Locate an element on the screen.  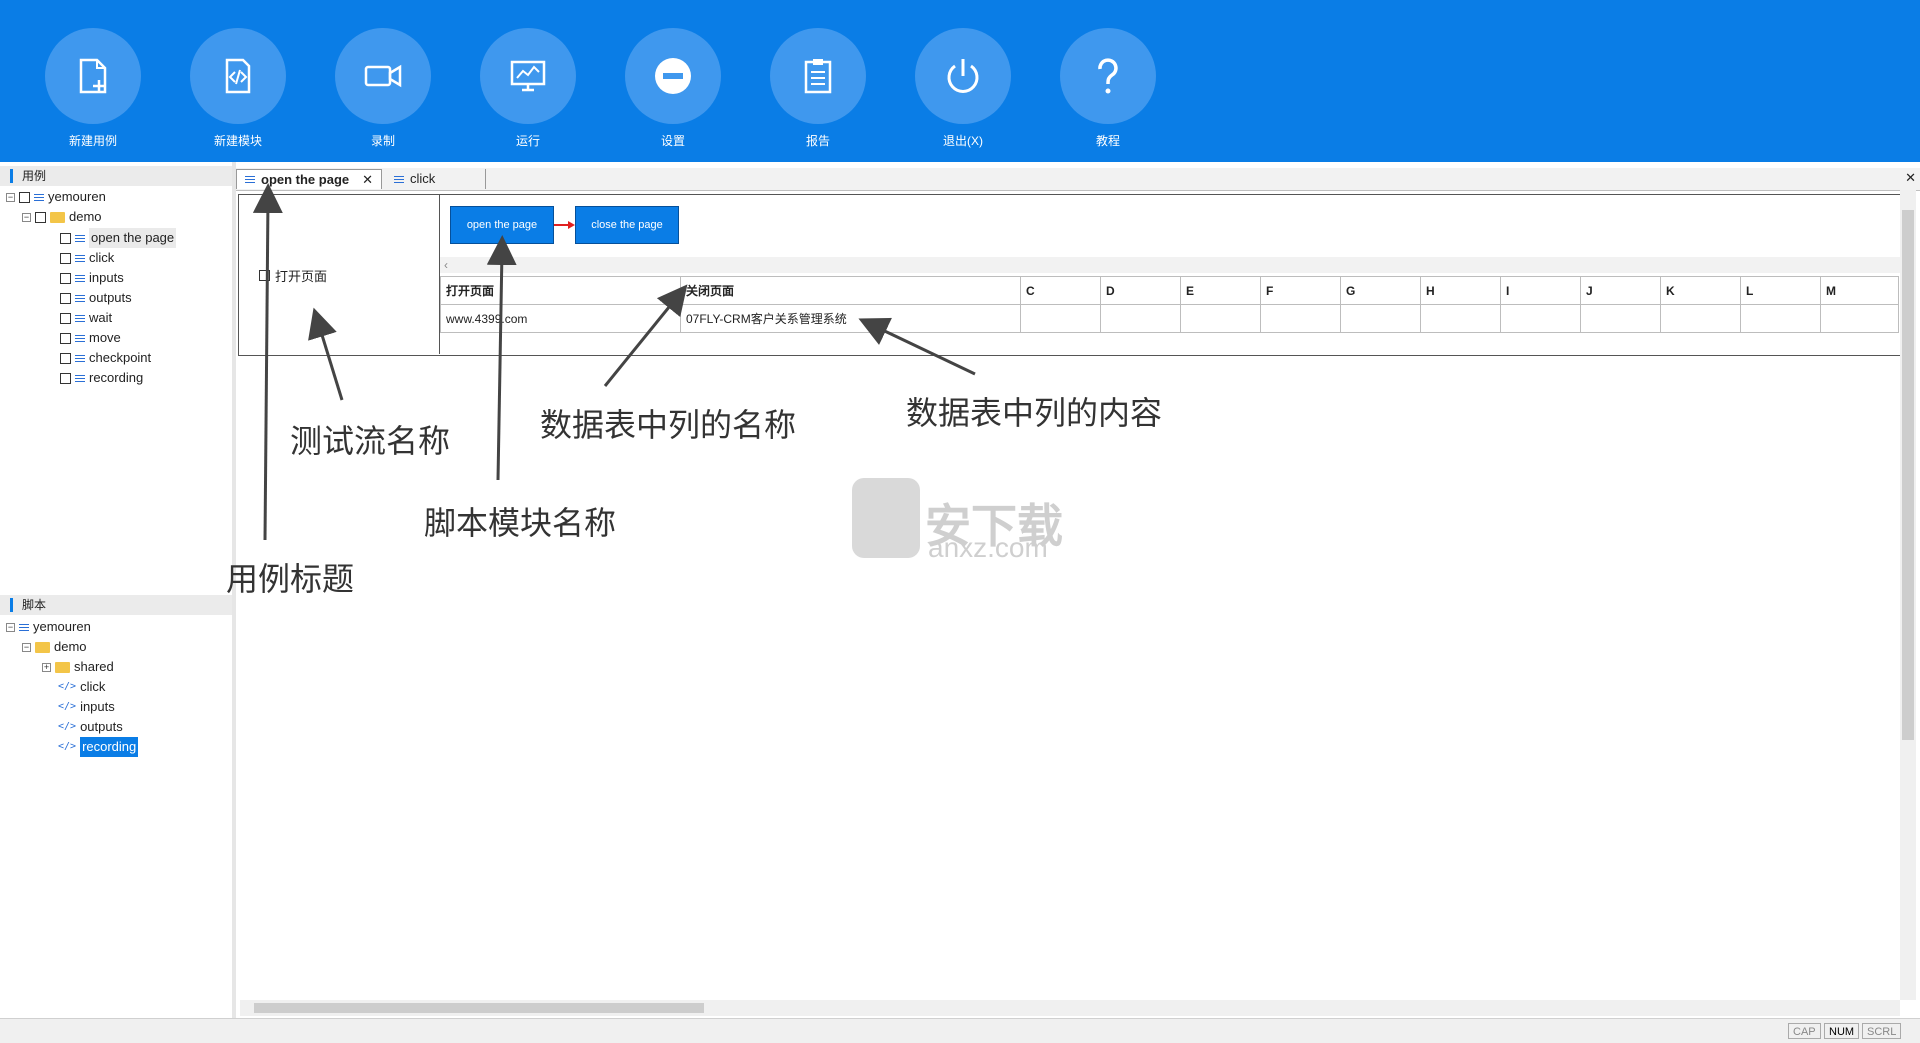
annotation-column-name: 数据表中列的名称 is located at coordinates (668, 425).